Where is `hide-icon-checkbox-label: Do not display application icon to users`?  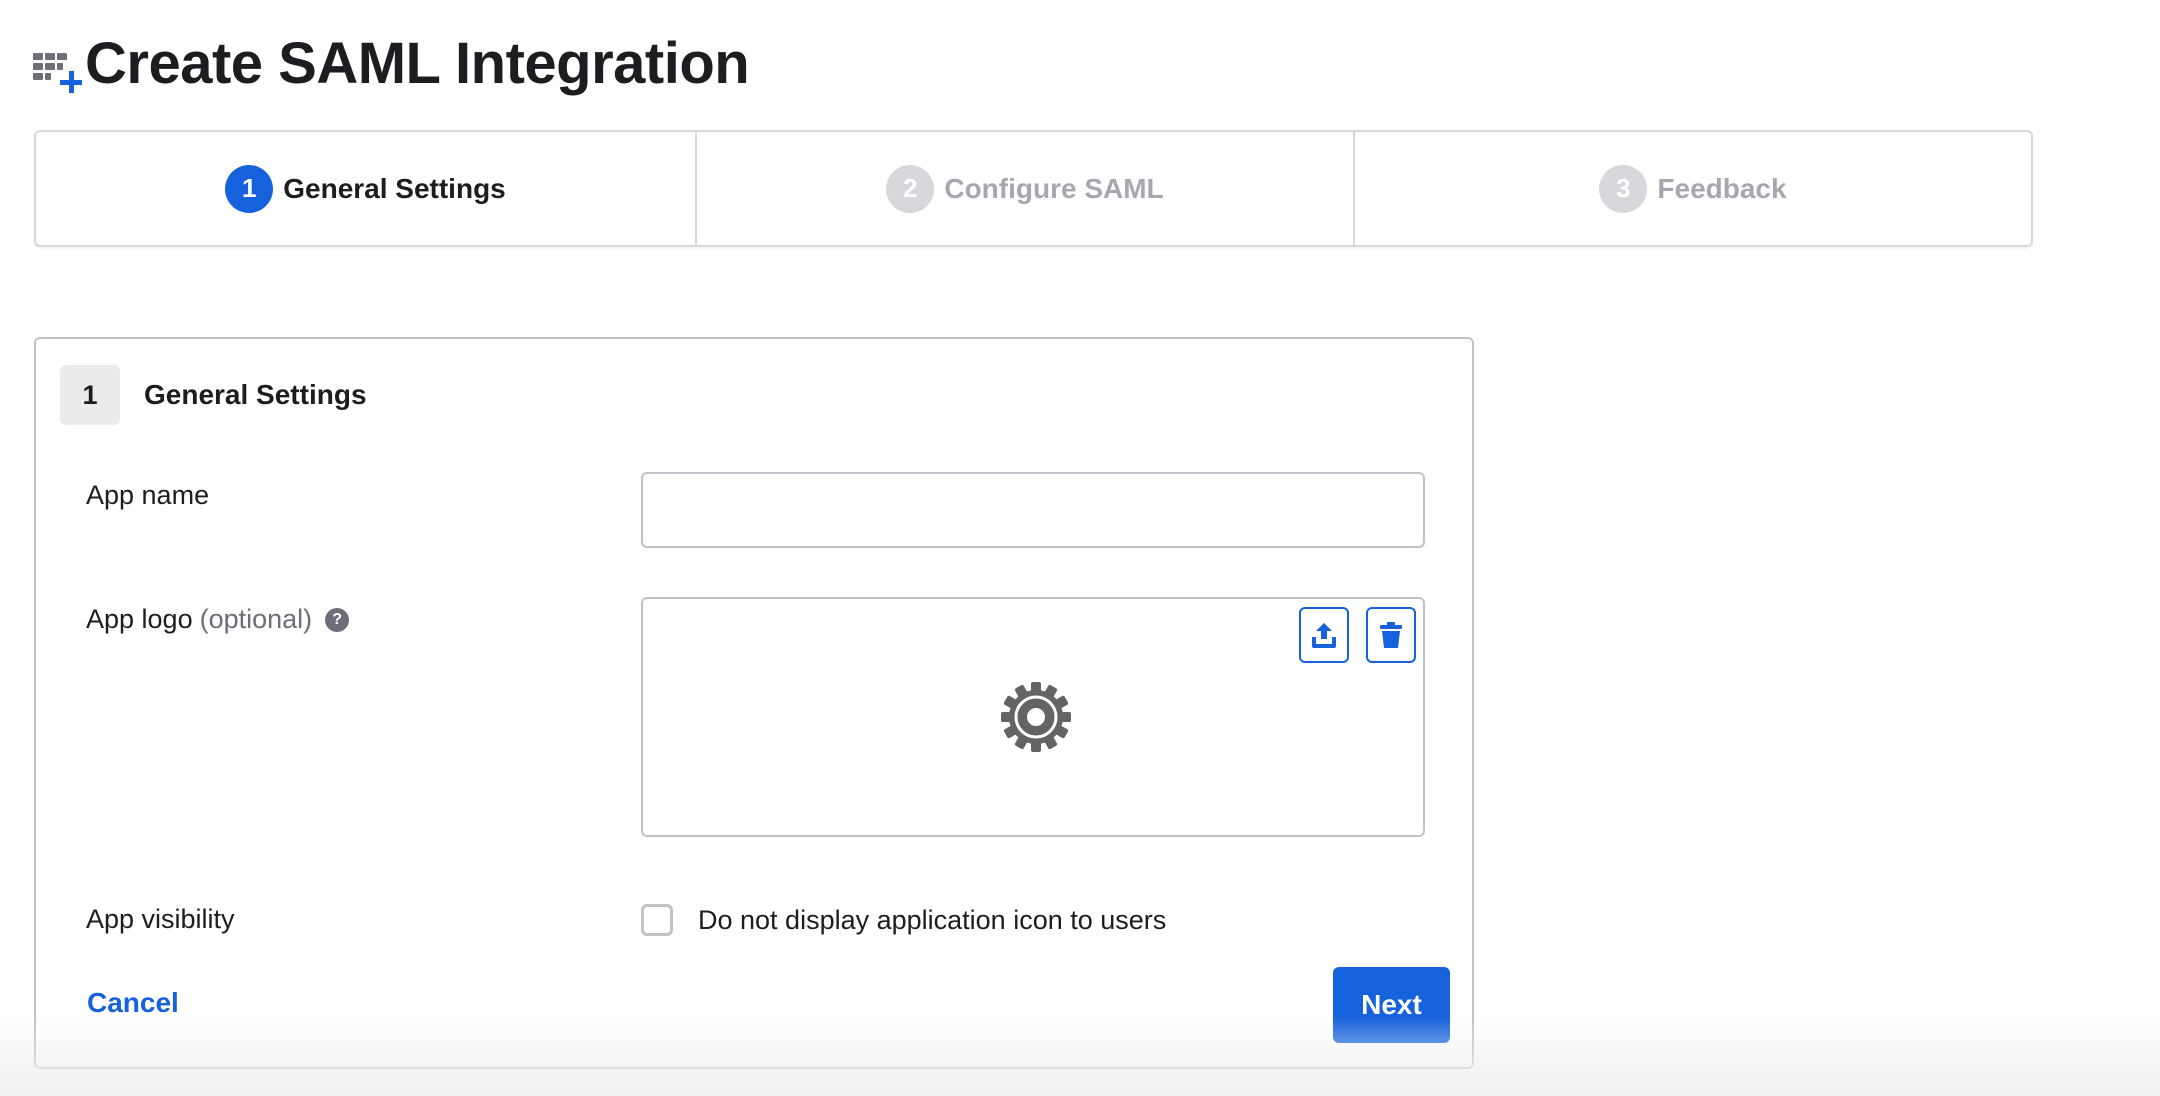 hide-icon-checkbox-label: Do not display application icon to users is located at coordinates (932, 920).